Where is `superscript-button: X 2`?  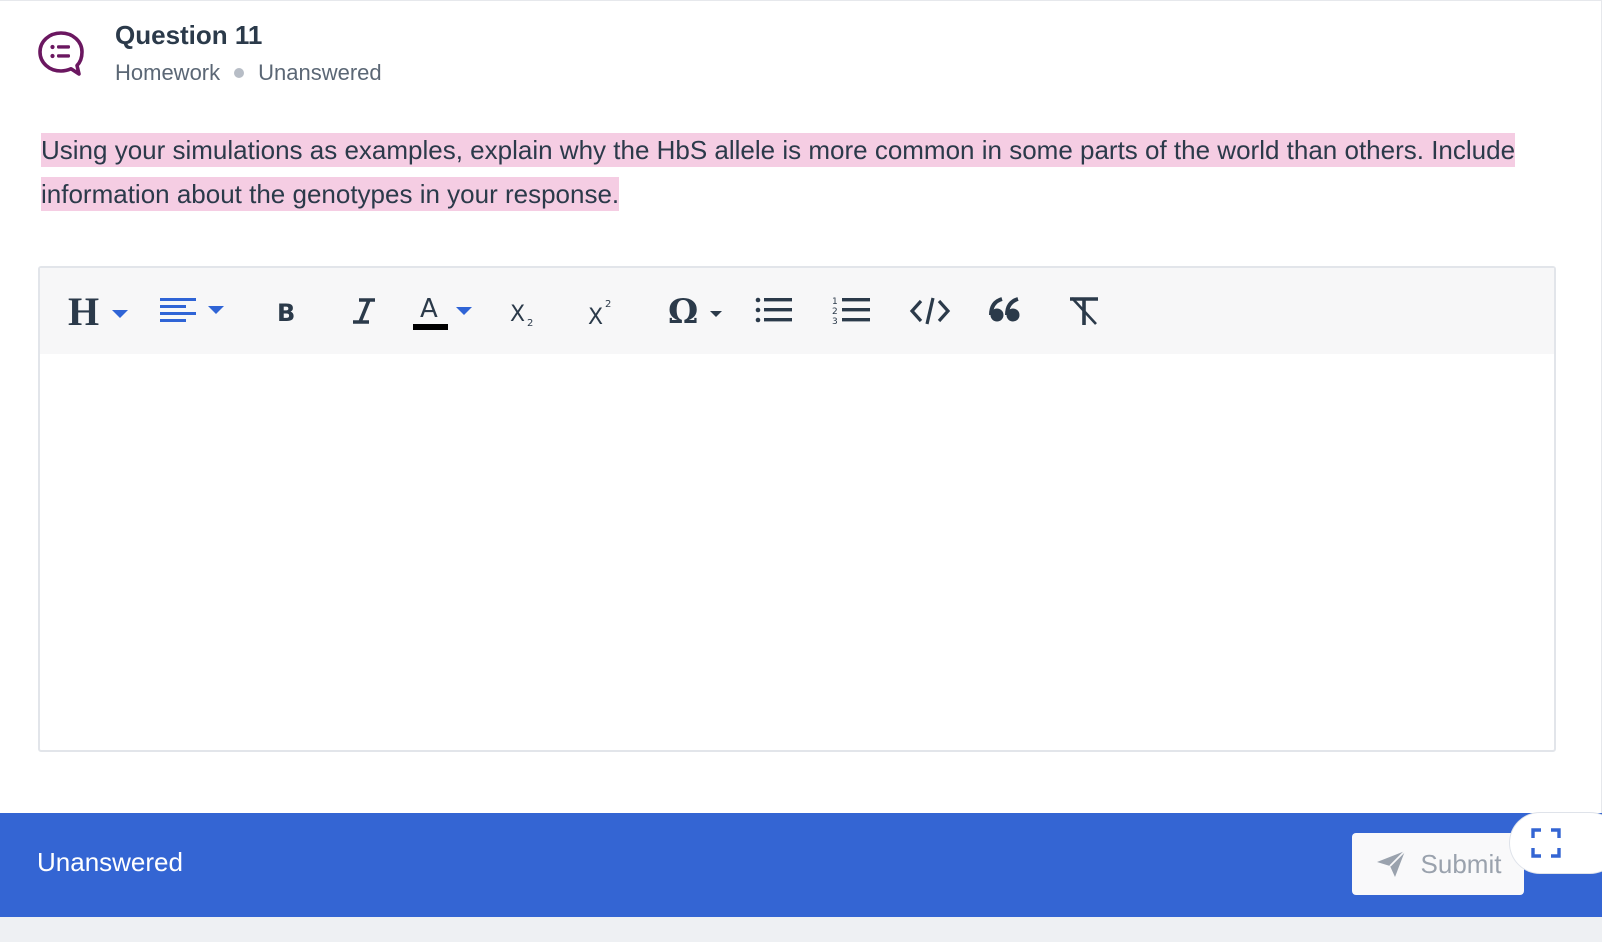 superscript-button: X 2 is located at coordinates (603, 311).